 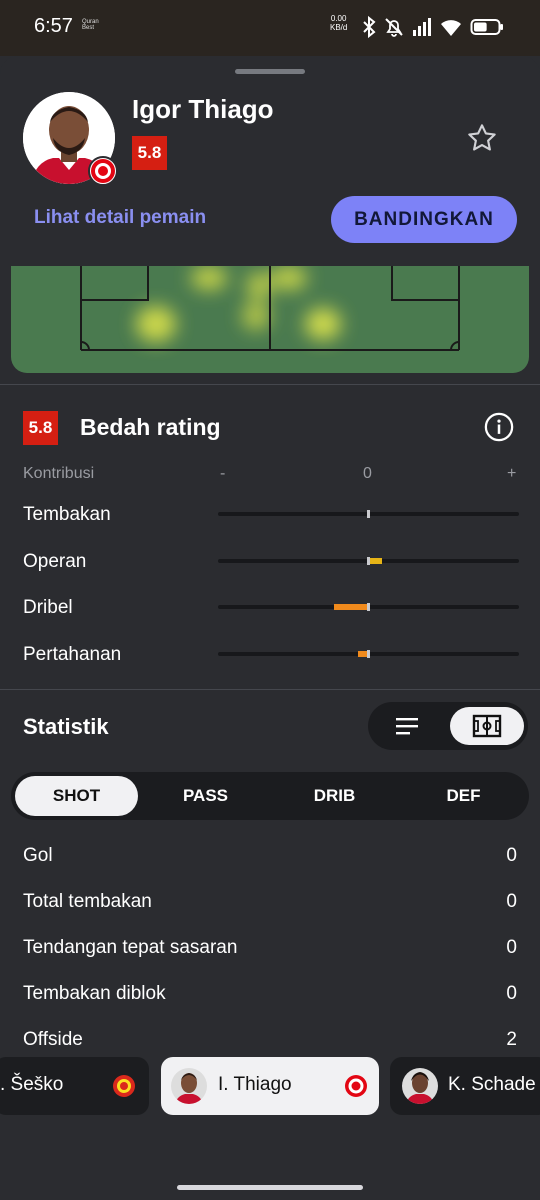 What do you see at coordinates (38, 855) in the screenshot?
I see `stat-label: Gol` at bounding box center [38, 855].